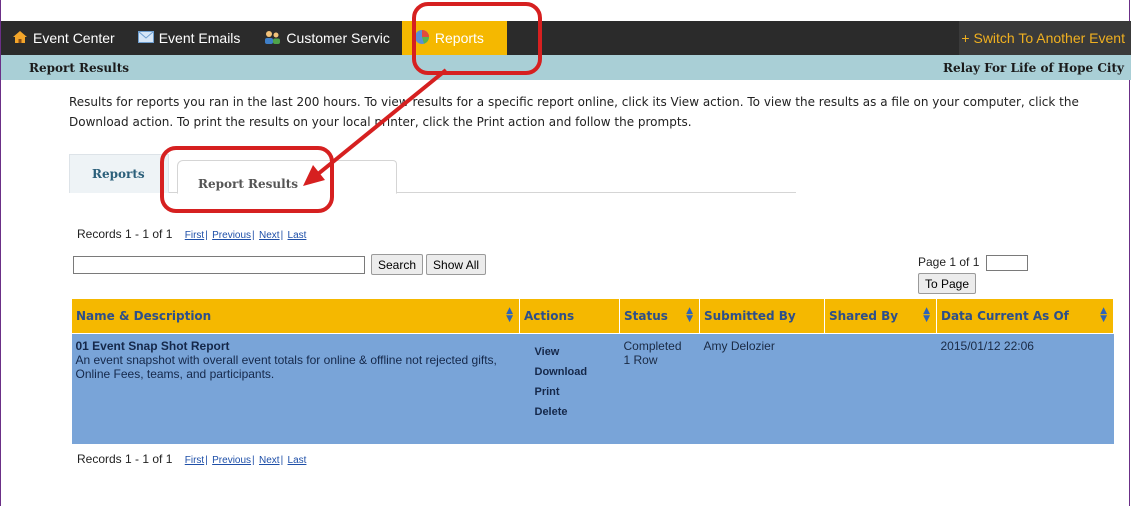  Describe the element at coordinates (569, 316) in the screenshot. I see `column-header: Actions` at that location.